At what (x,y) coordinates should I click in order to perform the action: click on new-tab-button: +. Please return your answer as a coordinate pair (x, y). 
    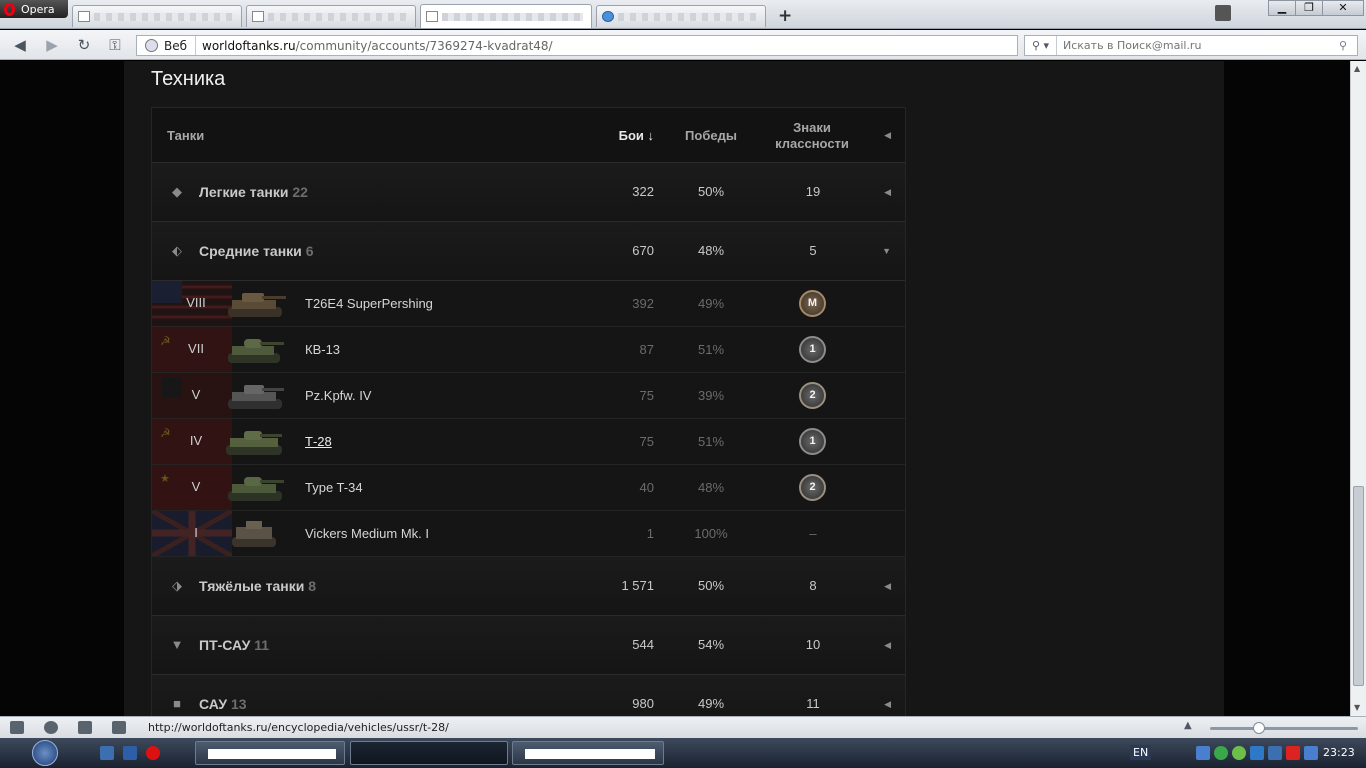
    Looking at the image, I should click on (785, 16).